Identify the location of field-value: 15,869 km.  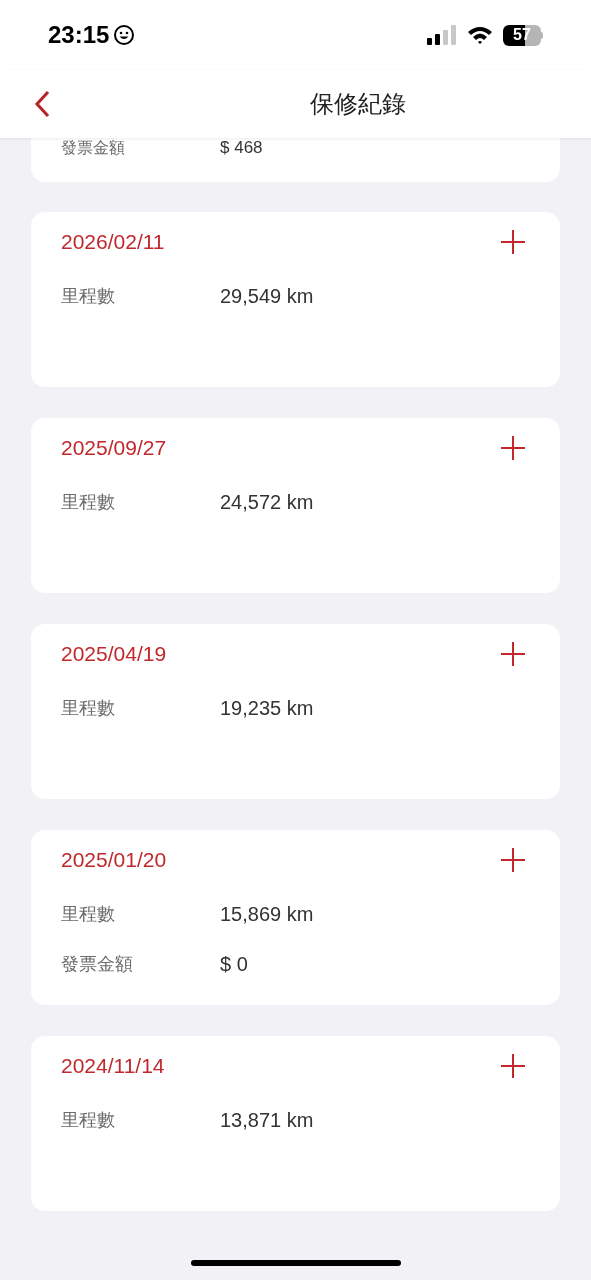
(267, 914).